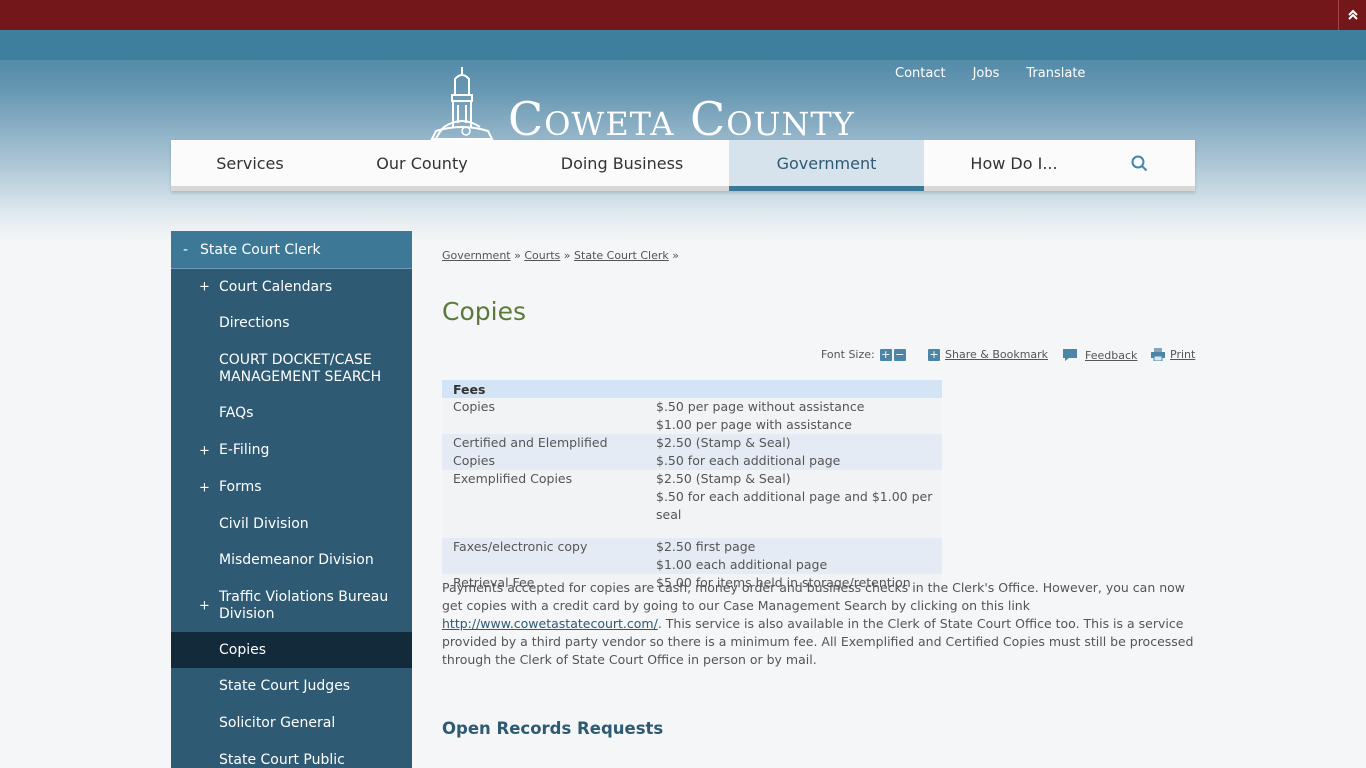 The width and height of the screenshot is (1366, 768). I want to click on sidebar-item-court-docket: COURT DOCKET/CASE MANAGEMENT SEARCH, so click(291, 368).